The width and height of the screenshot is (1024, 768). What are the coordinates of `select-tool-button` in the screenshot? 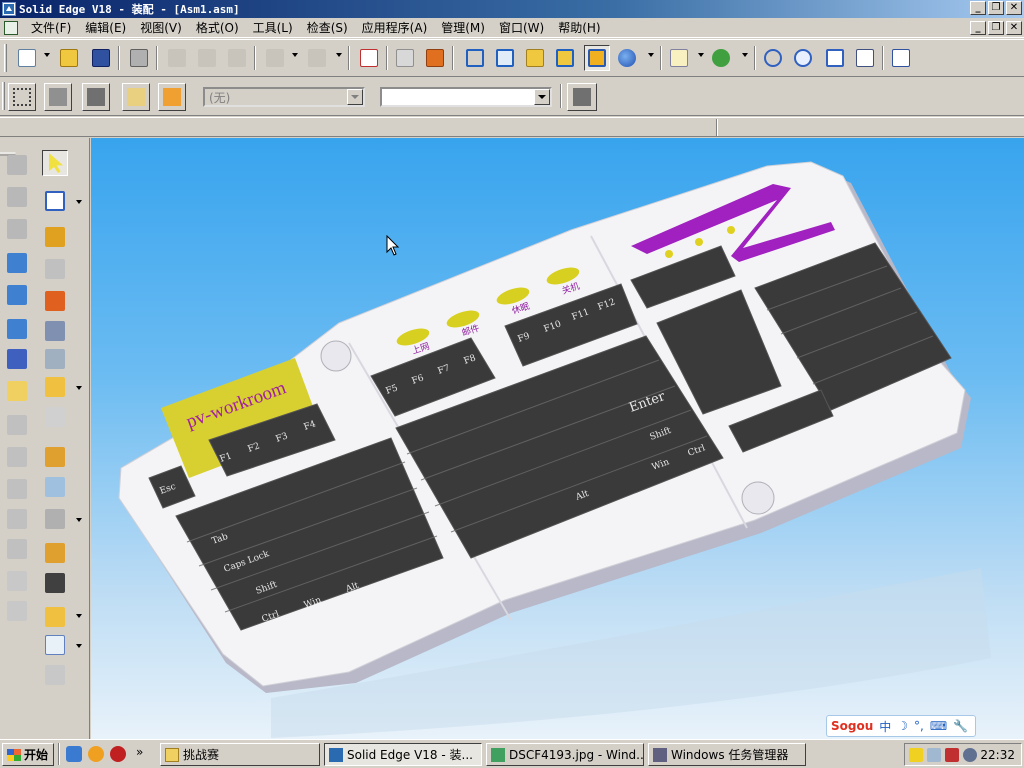 It's located at (22, 97).